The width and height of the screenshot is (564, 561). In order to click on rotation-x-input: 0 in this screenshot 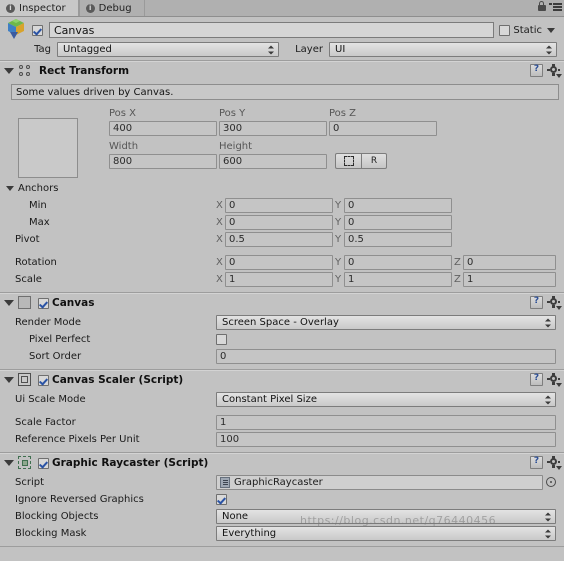, I will do `click(279, 262)`.